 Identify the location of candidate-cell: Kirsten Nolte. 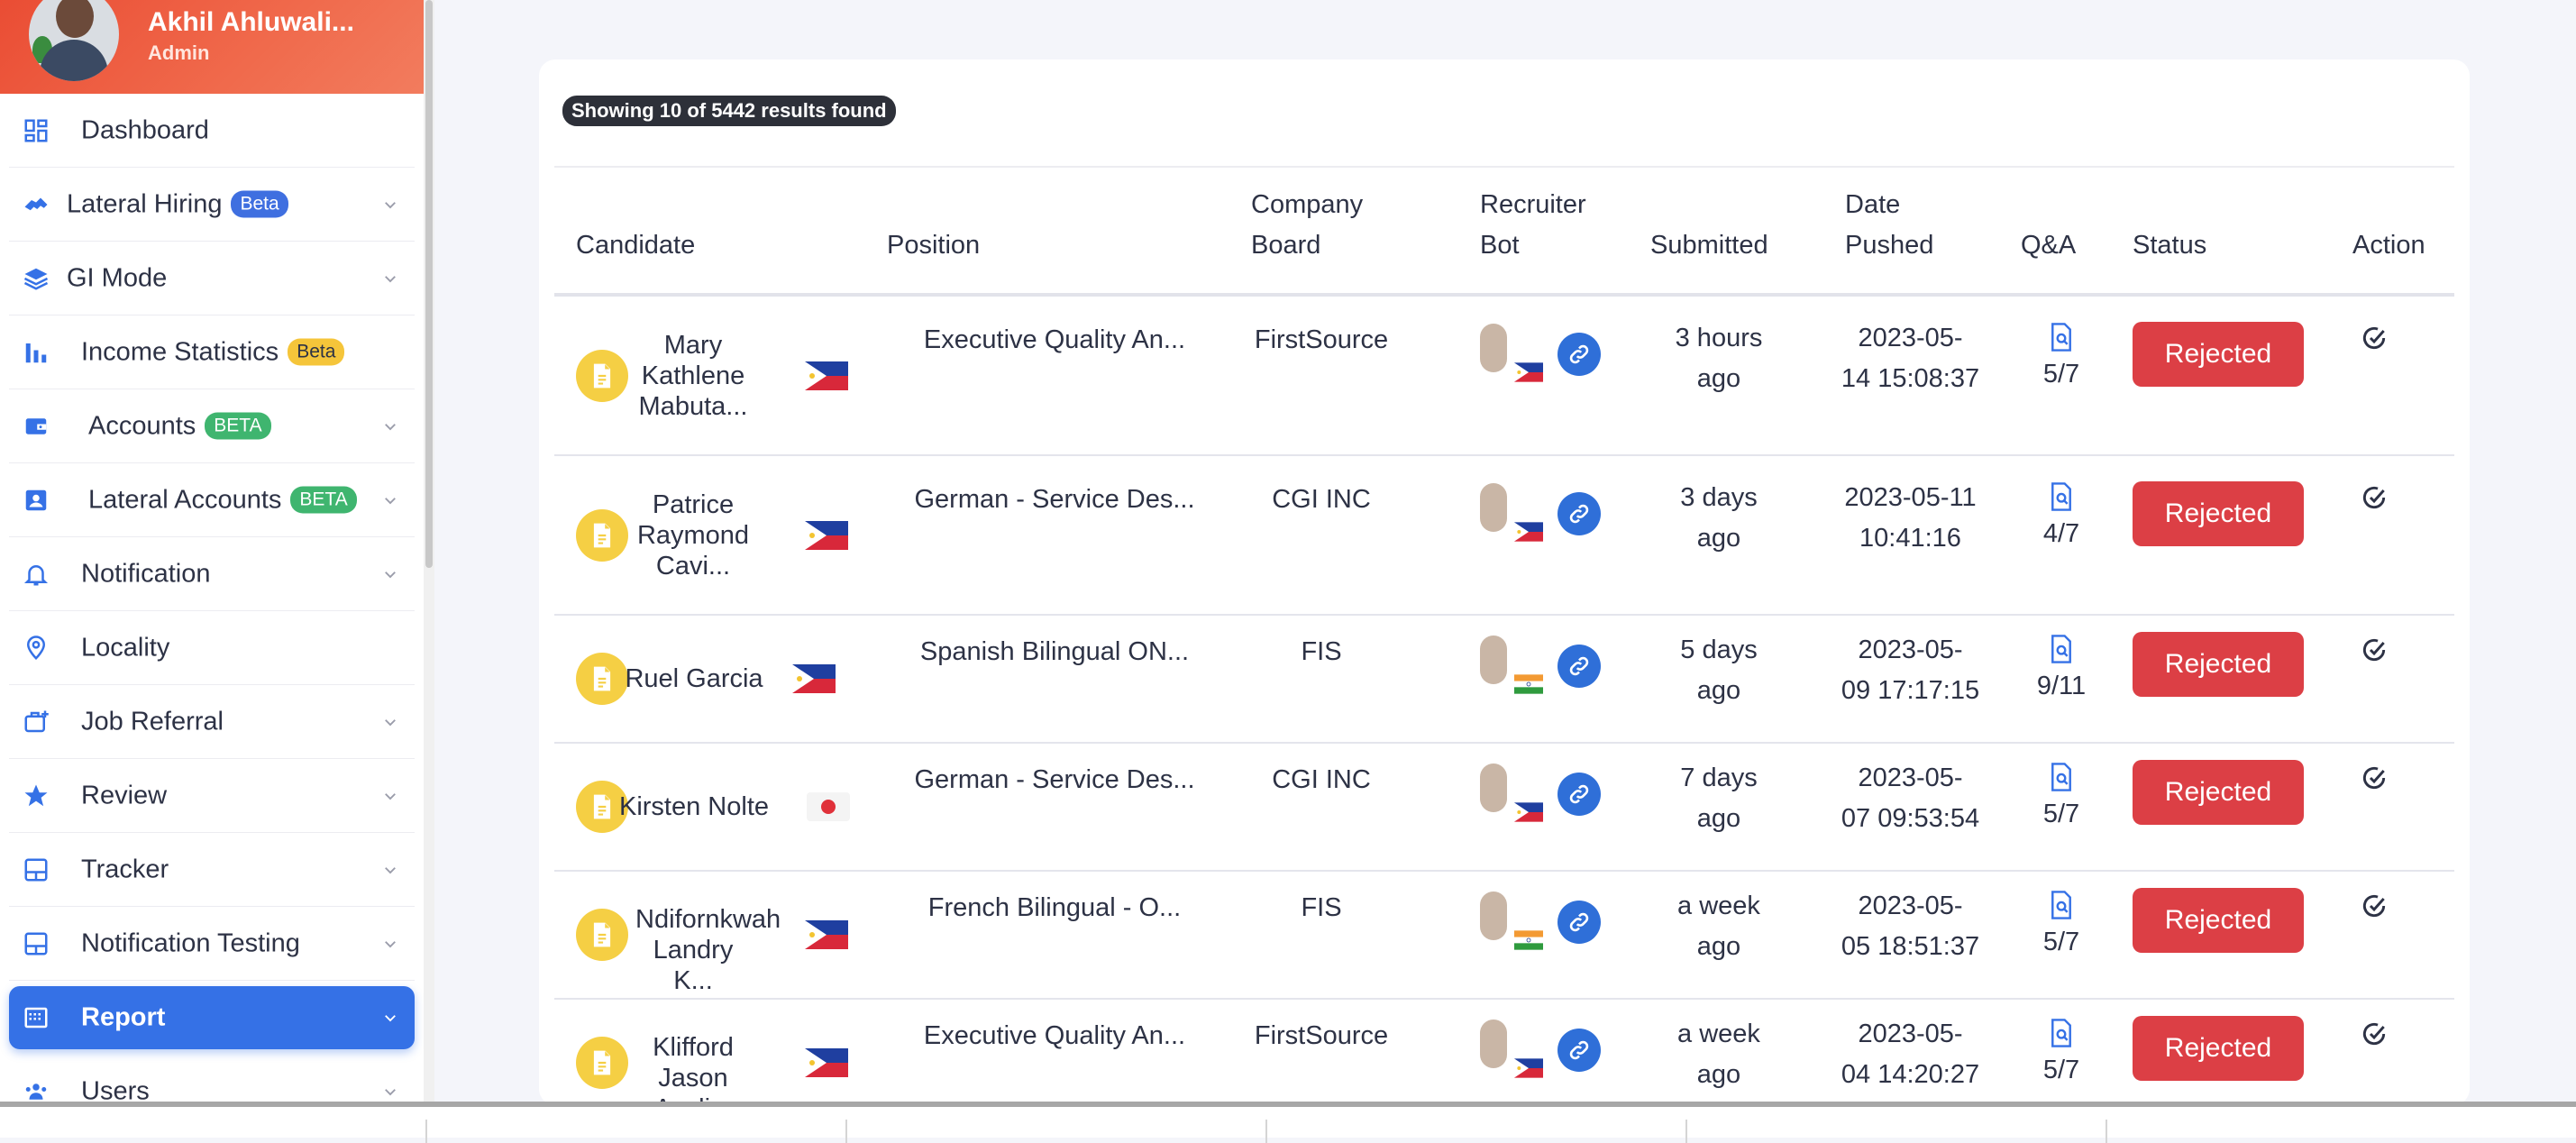
(714, 807).